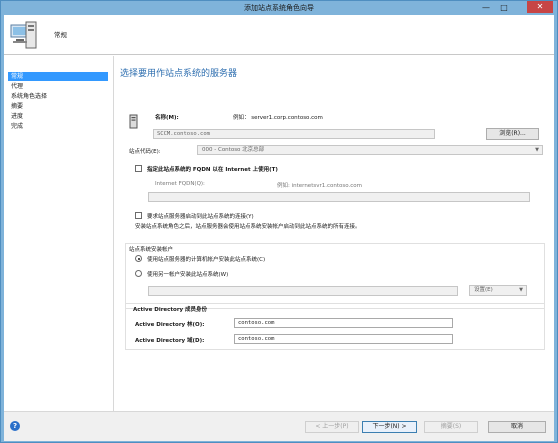  Describe the element at coordinates (180, 184) in the screenshot. I see `fqdn-label: Internet FQDN(Q):` at that location.